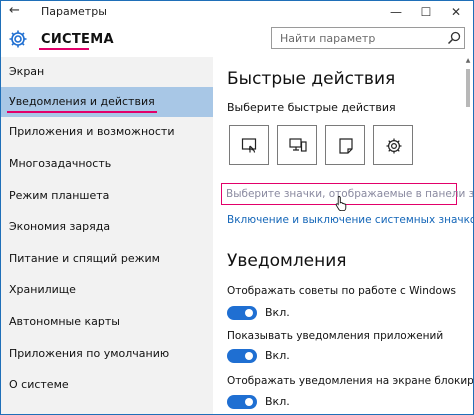  I want to click on main-scrollbar: ▲, so click(468, 235).